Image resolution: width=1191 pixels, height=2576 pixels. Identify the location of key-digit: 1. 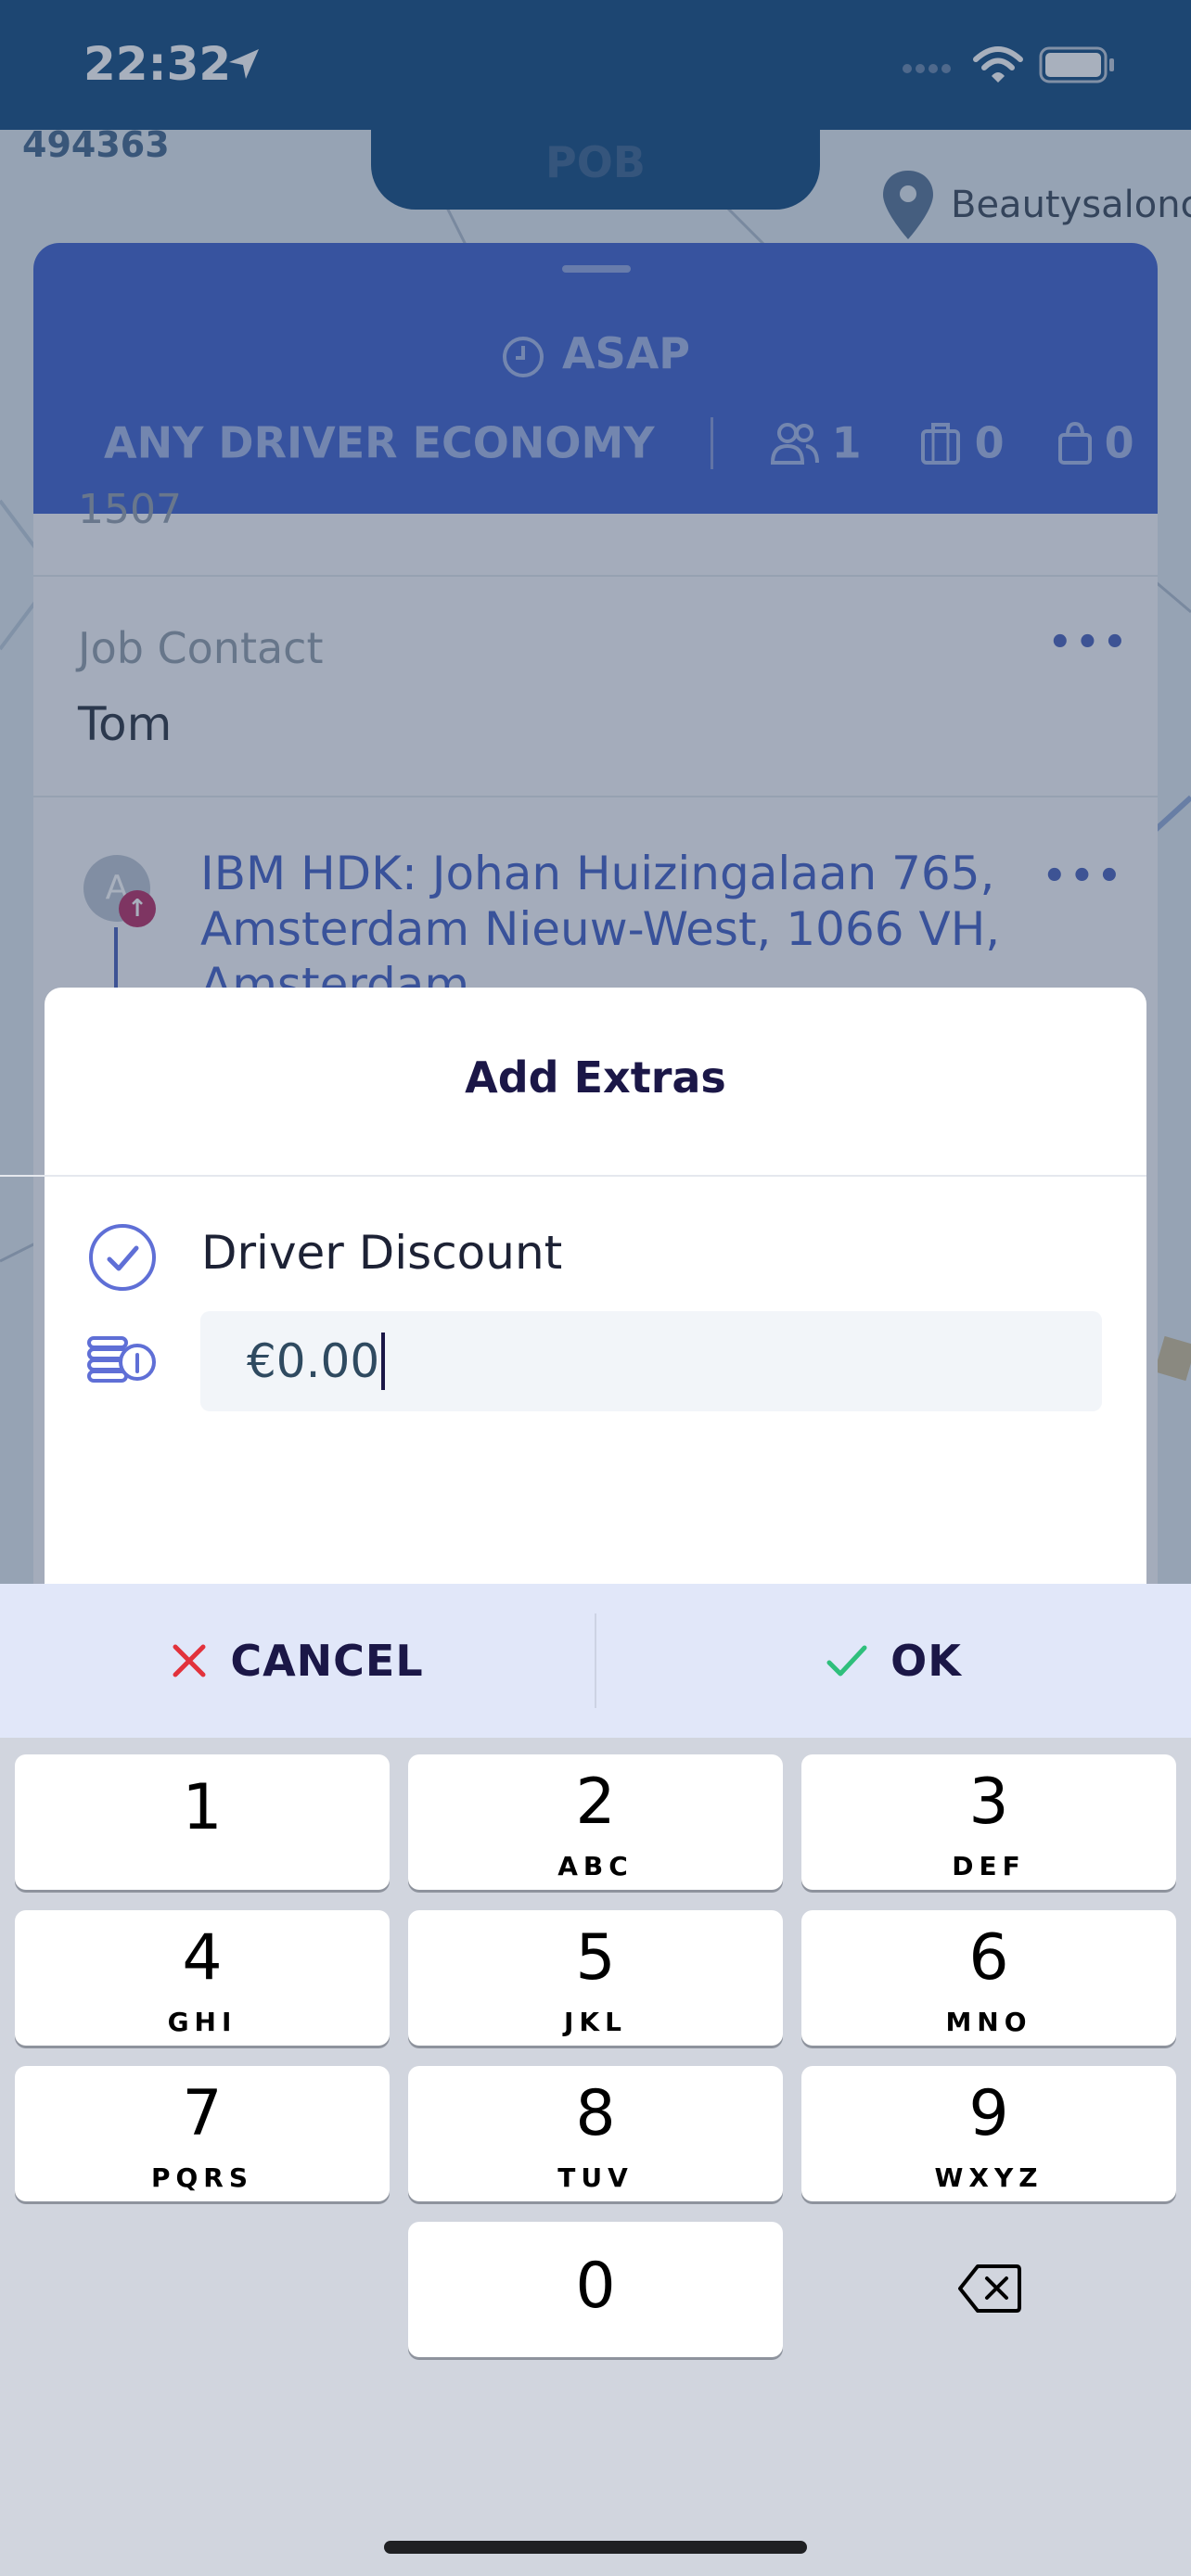
(202, 1807).